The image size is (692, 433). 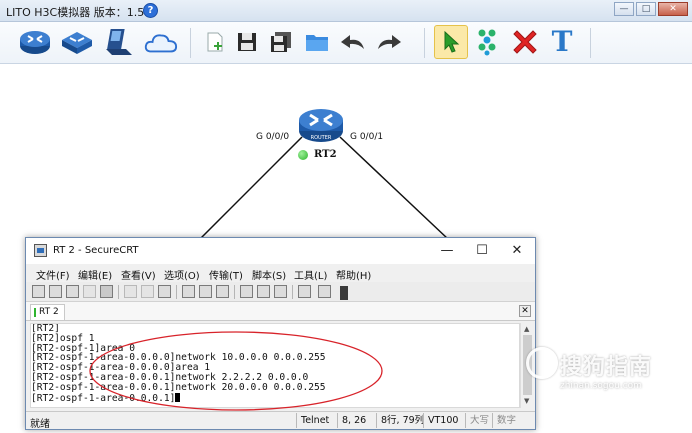 I want to click on menu-edit: 编辑(E), so click(x=95, y=274).